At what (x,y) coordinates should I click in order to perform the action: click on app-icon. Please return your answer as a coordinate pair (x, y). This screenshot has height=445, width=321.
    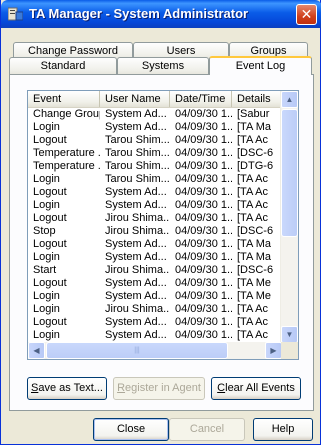
    Looking at the image, I should click on (15, 14).